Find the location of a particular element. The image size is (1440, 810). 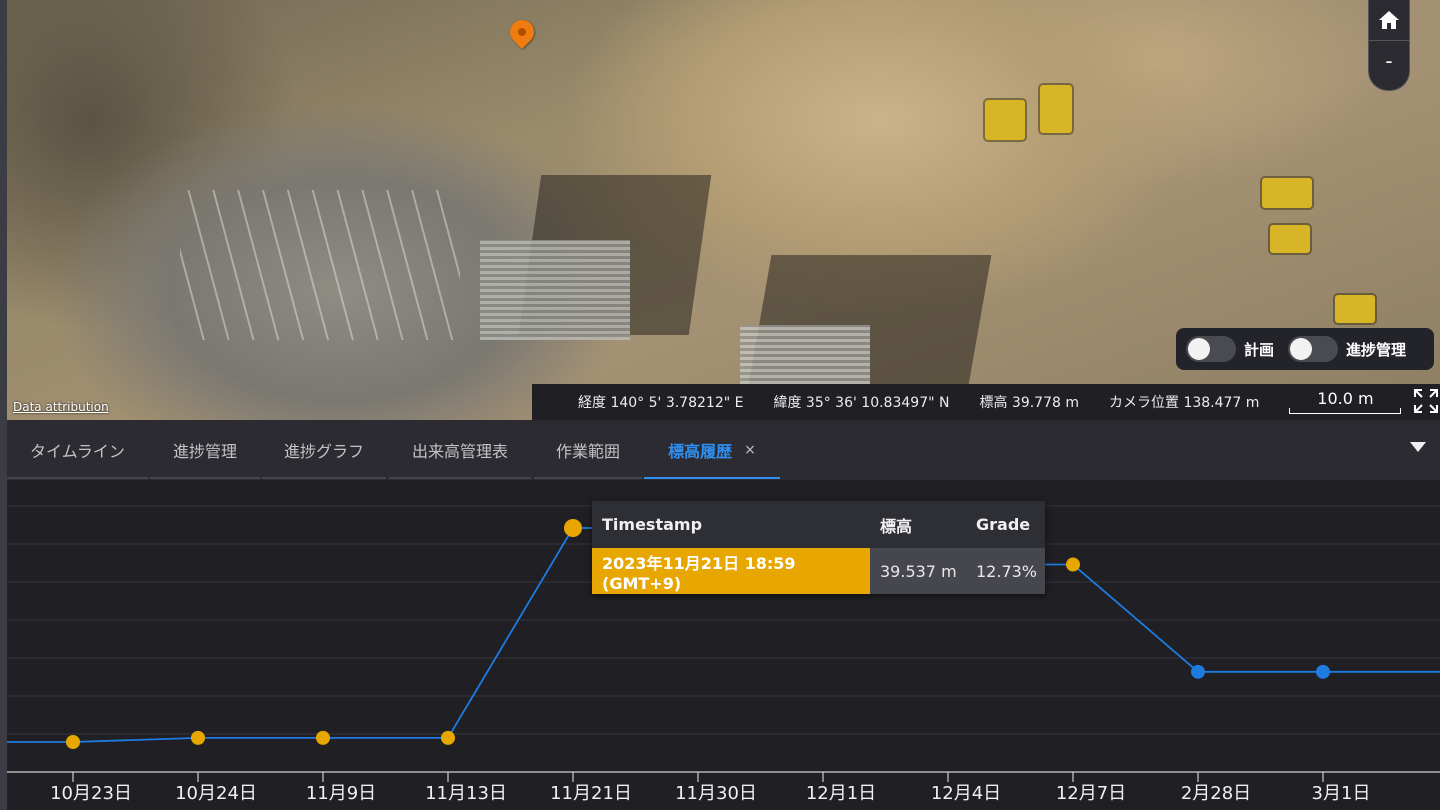

tooltip-header-elevation: 標高 is located at coordinates (896, 526).